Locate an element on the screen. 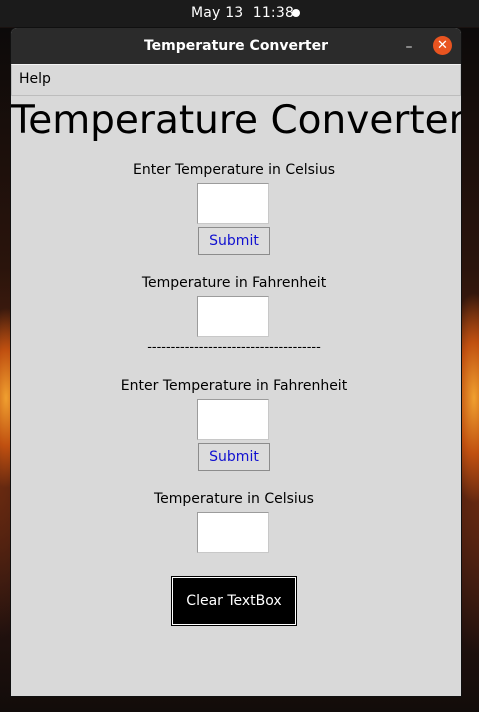  celsius-submit-button: Submit is located at coordinates (234, 241).